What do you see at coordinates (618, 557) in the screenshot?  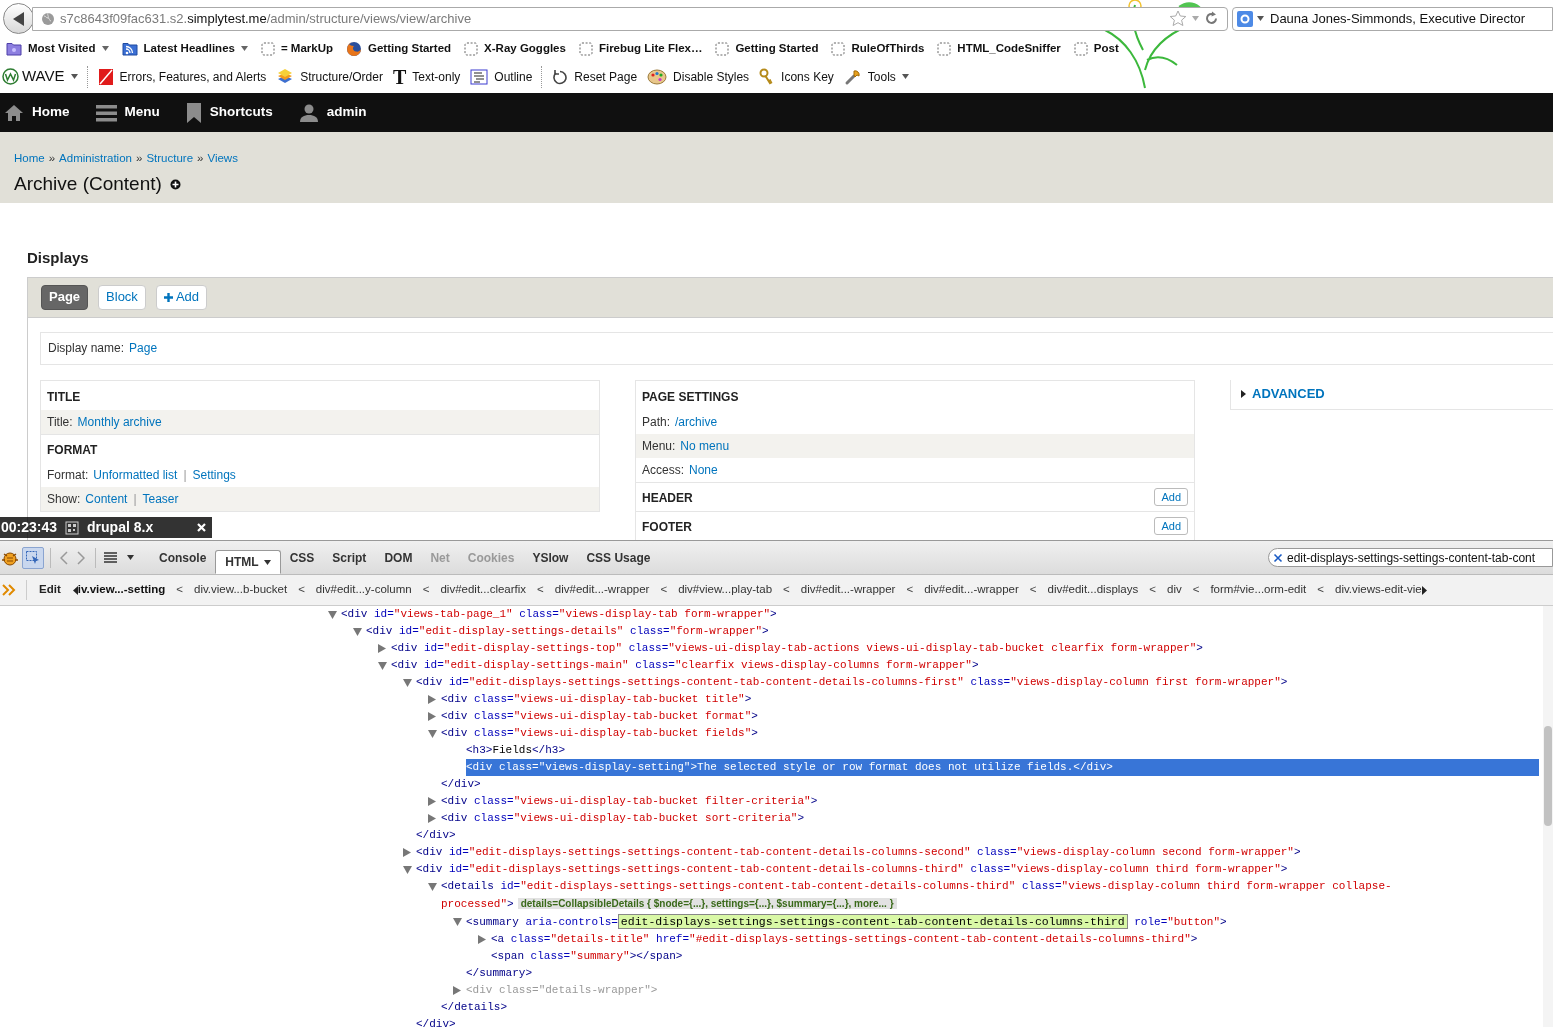 I see `panel-tab: CSS Usage` at bounding box center [618, 557].